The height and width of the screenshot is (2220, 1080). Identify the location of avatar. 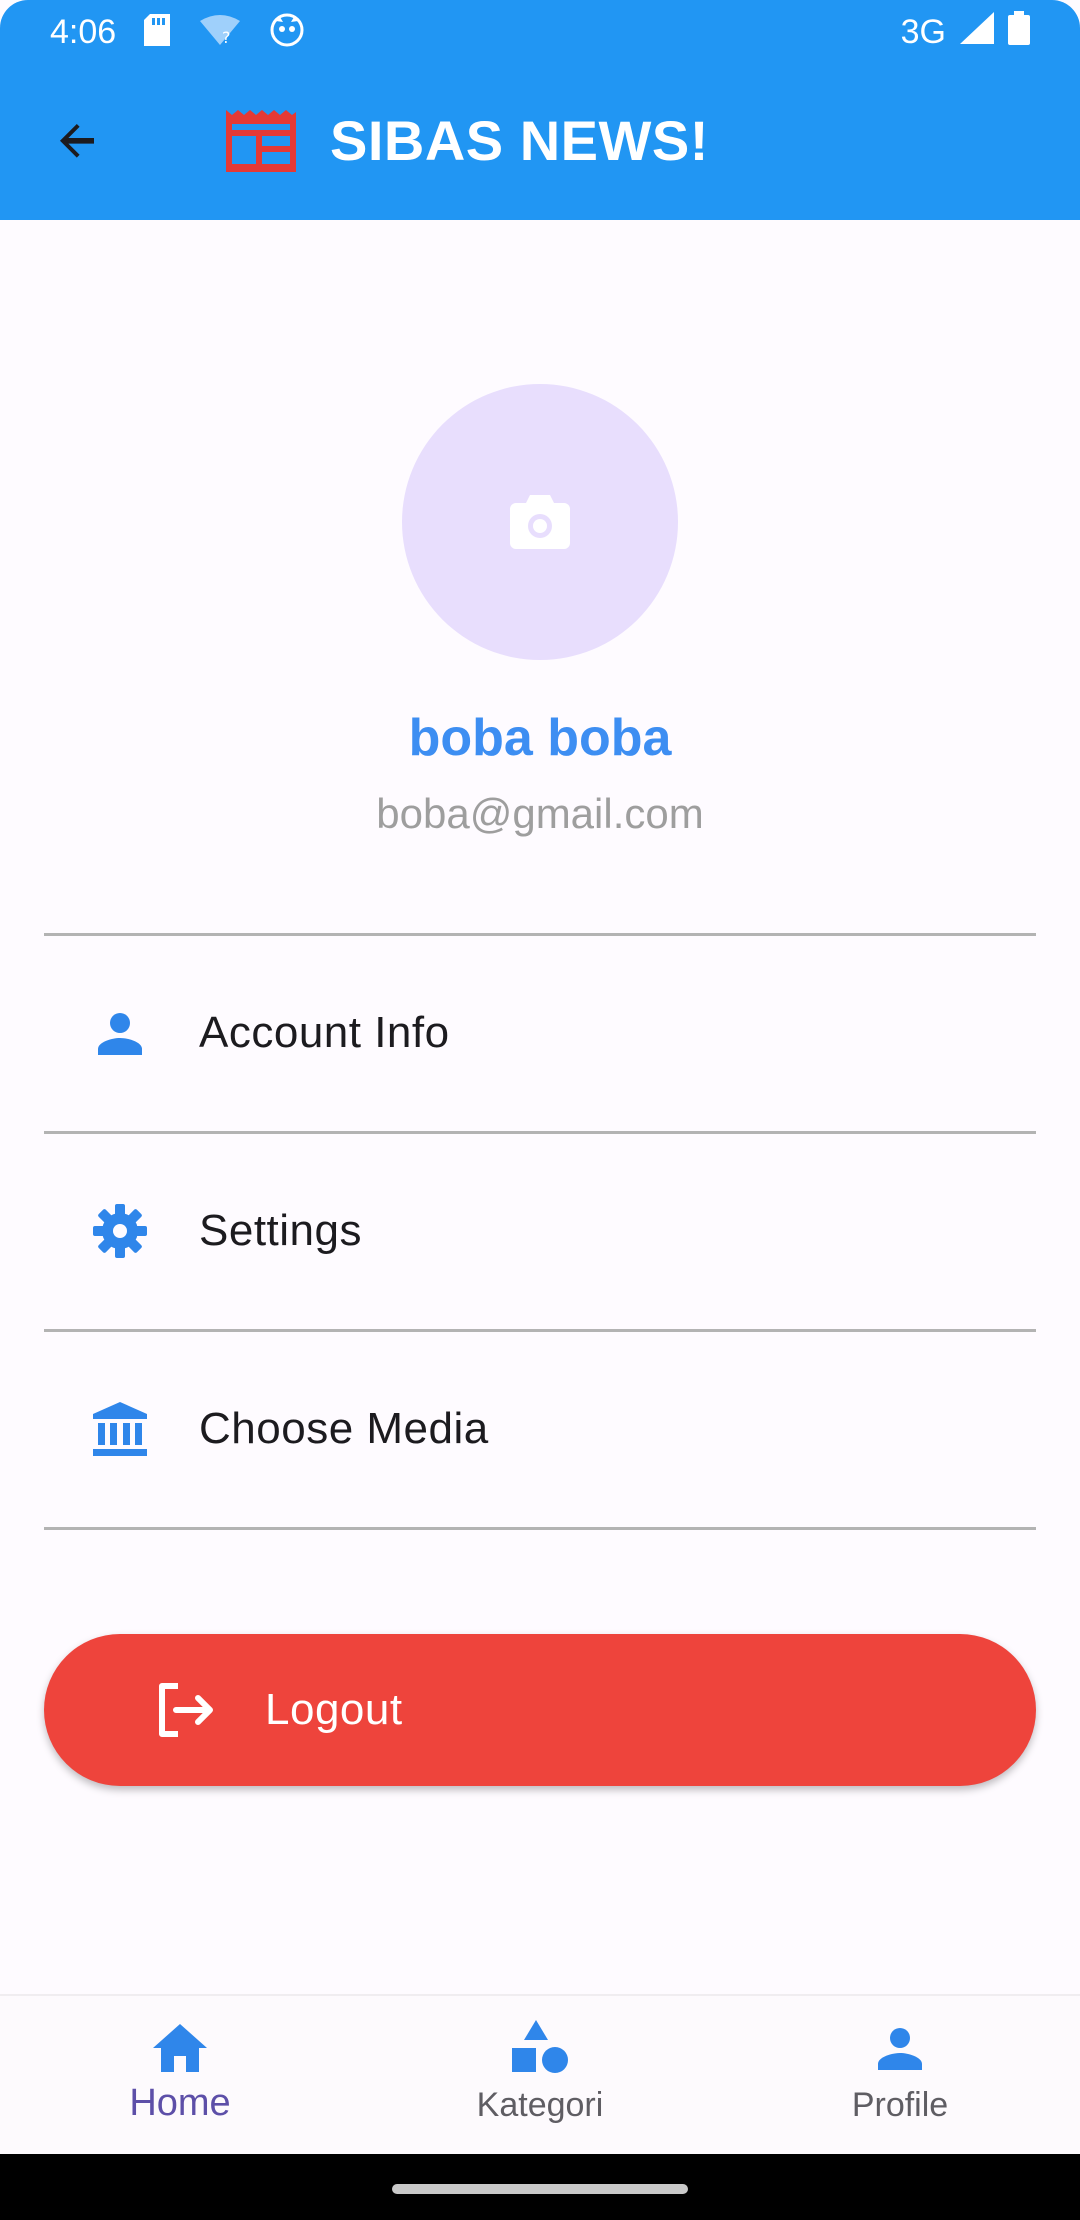
(540, 522).